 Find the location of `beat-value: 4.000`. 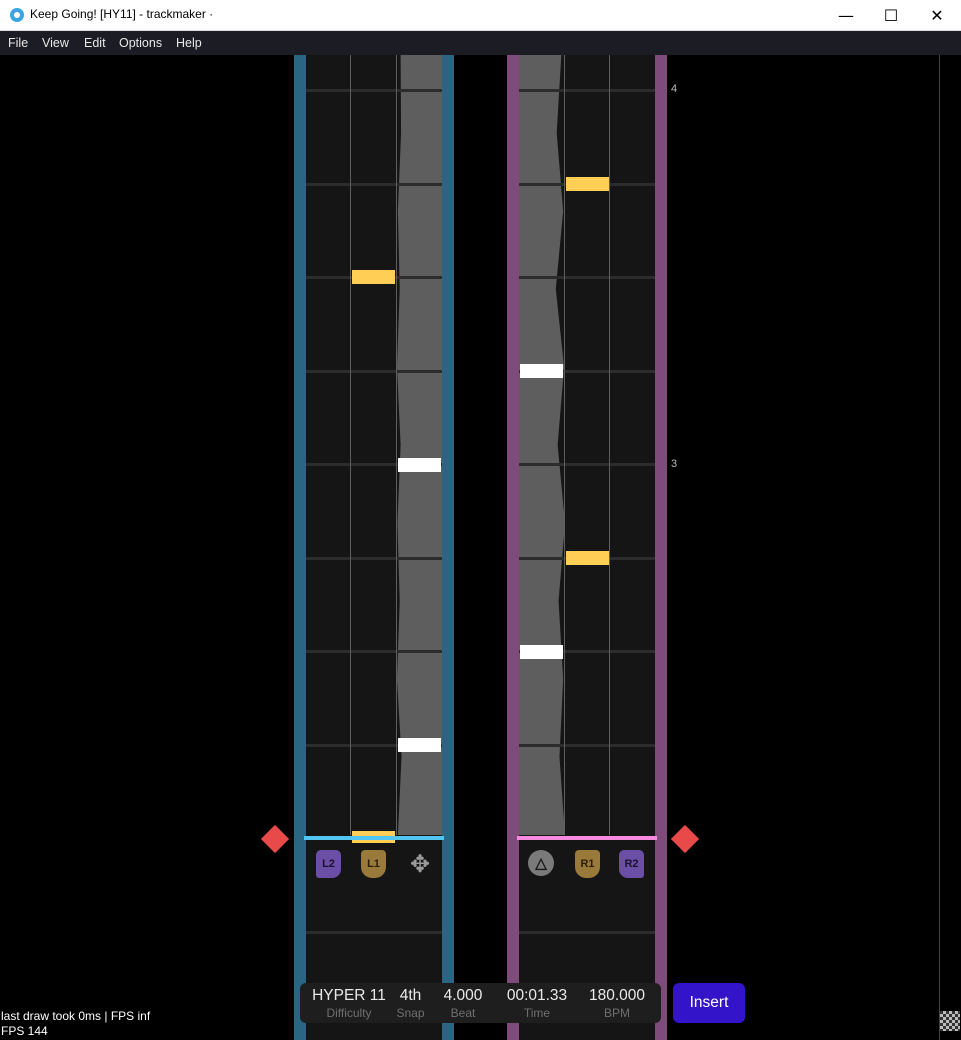

beat-value: 4.000 is located at coordinates (463, 995).